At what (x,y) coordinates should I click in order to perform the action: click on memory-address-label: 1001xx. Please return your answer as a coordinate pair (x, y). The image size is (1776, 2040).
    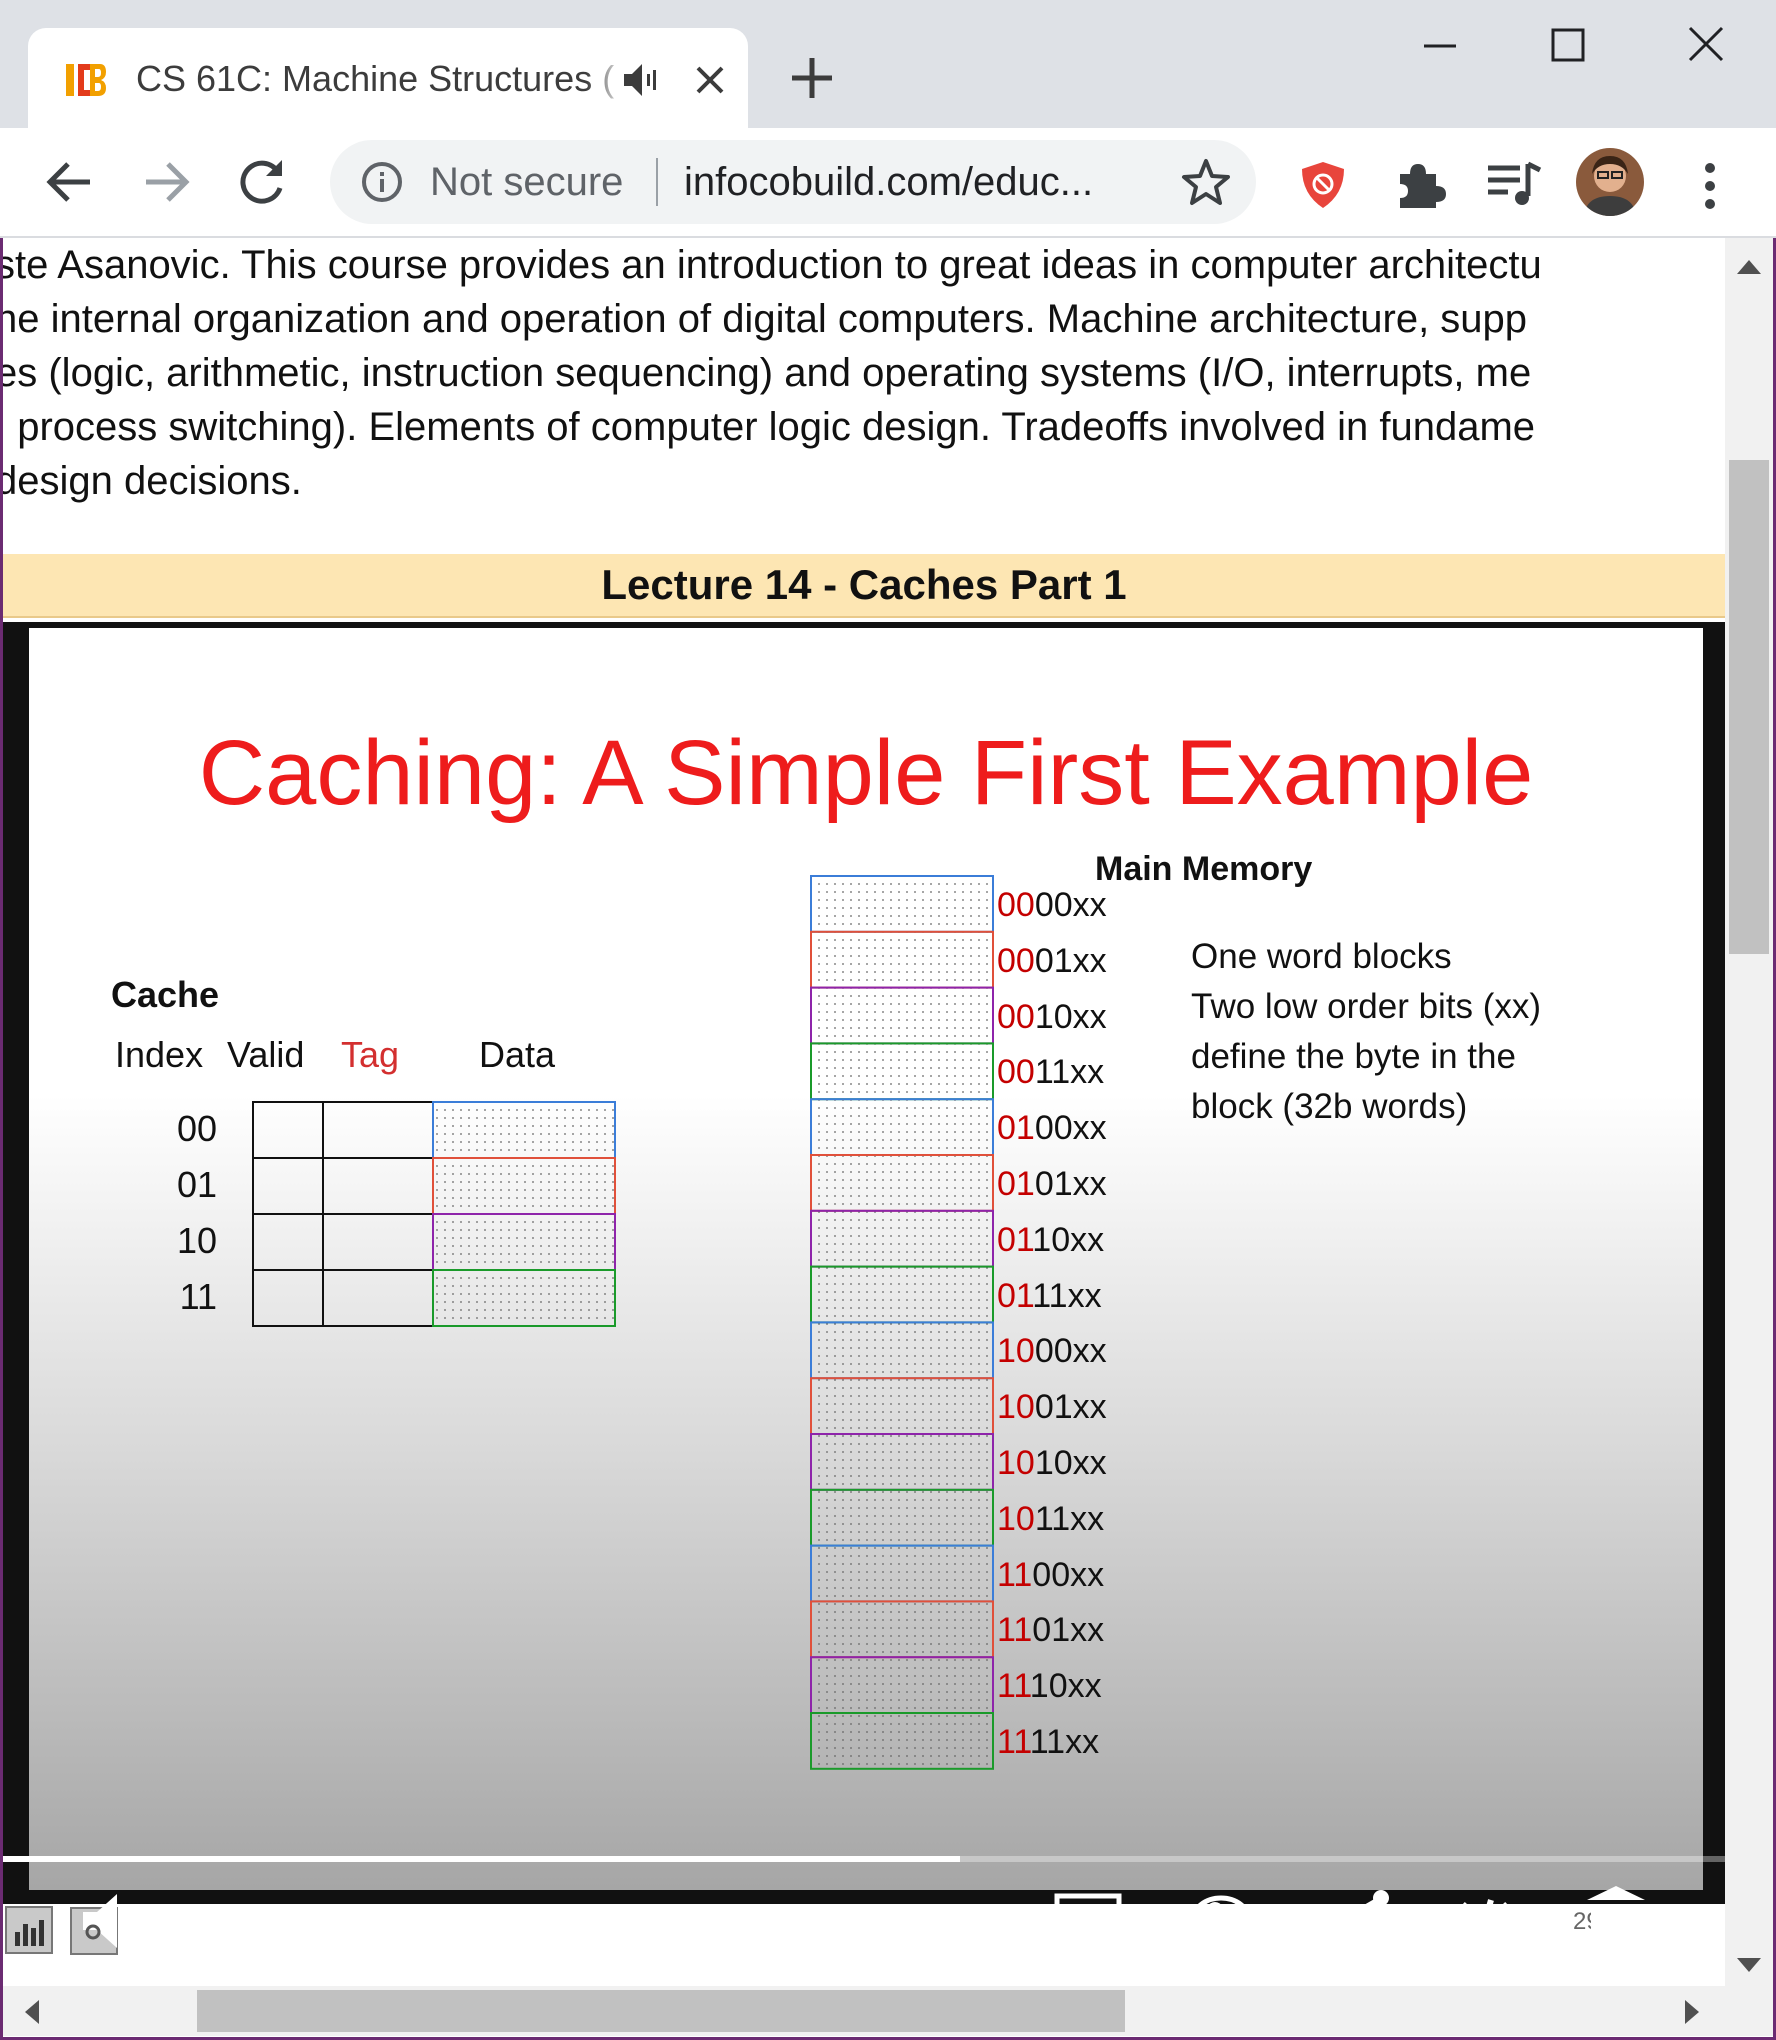
    Looking at the image, I should click on (1052, 1407).